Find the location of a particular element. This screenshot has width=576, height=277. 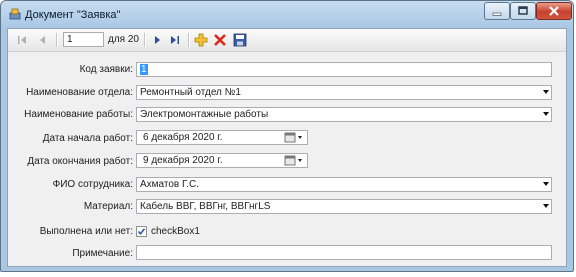

move-next-icon is located at coordinates (157, 40).